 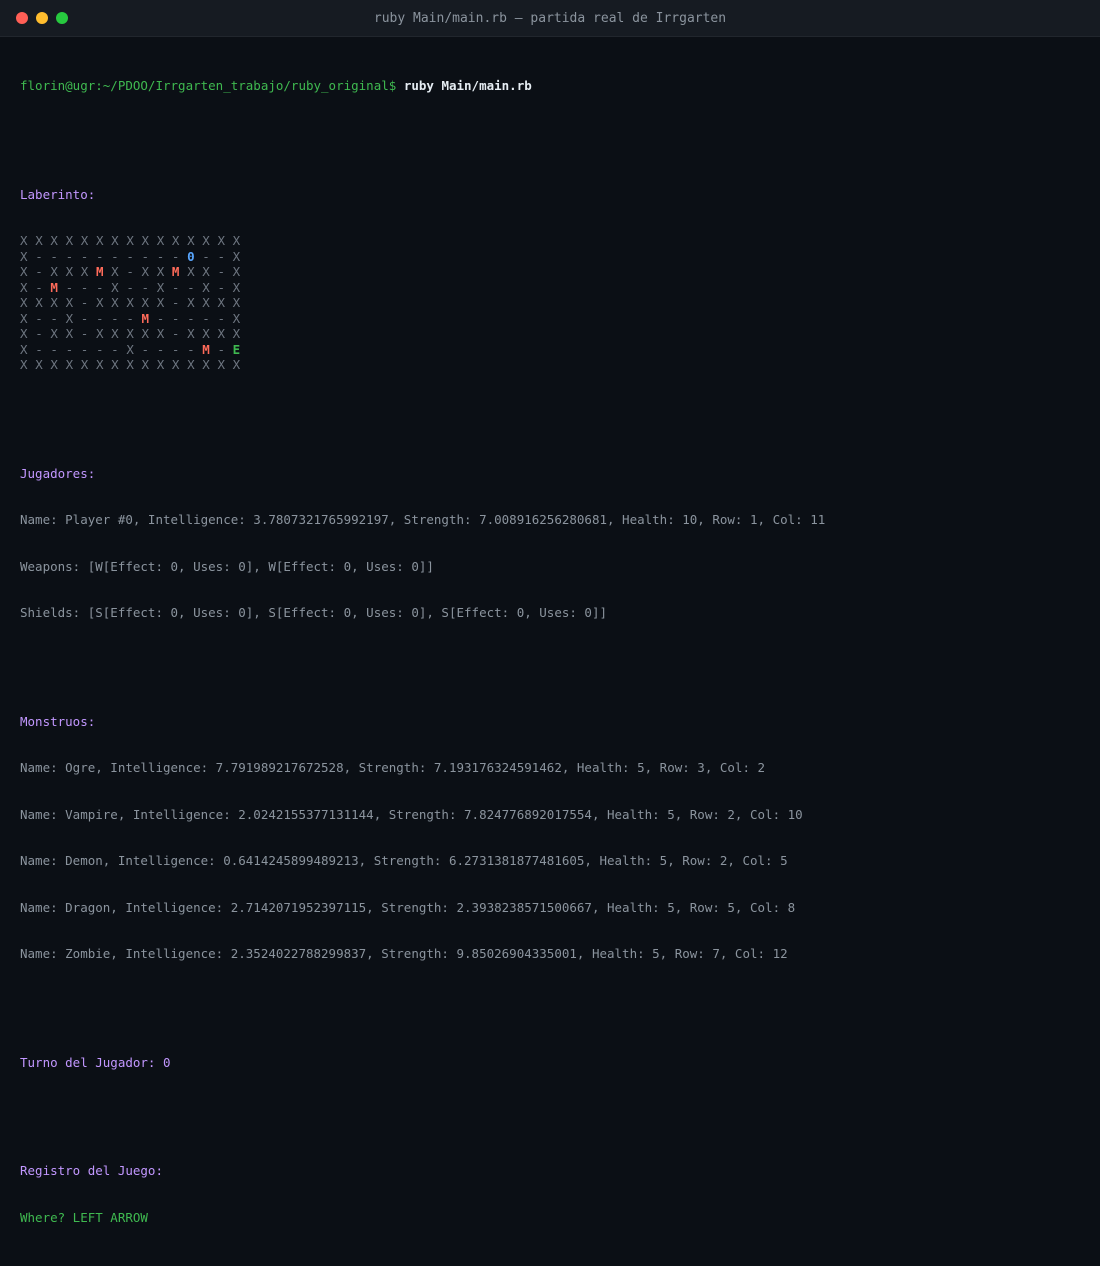 What do you see at coordinates (22, 18) in the screenshot?
I see `close-window-button` at bounding box center [22, 18].